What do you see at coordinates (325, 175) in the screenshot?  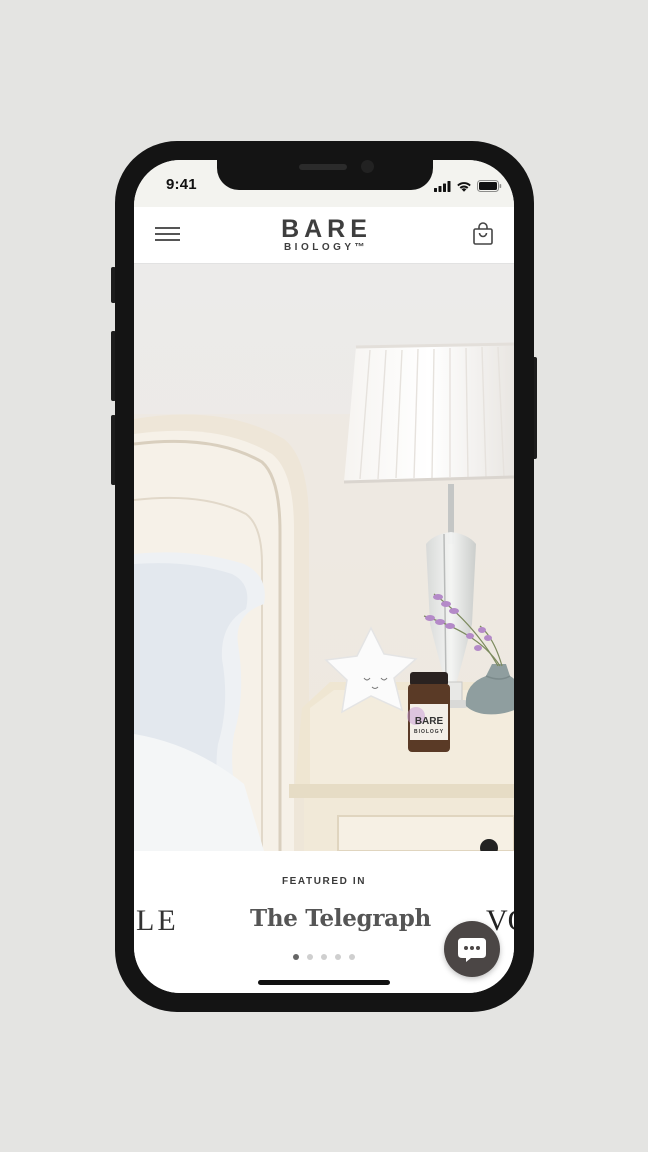 I see `notch` at bounding box center [325, 175].